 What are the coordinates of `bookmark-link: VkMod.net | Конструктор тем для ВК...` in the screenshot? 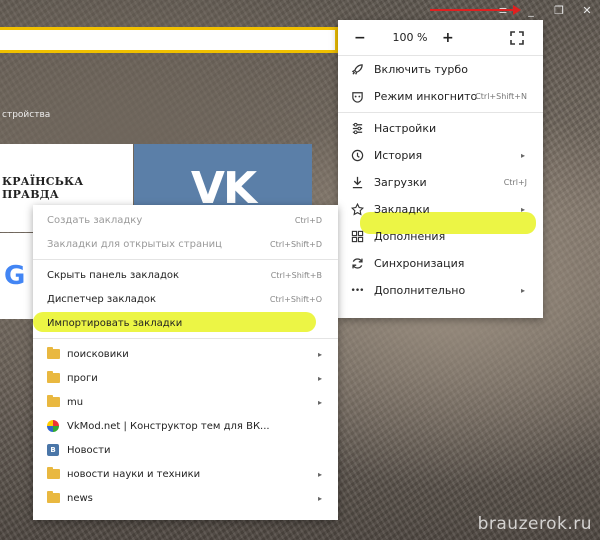 It's located at (185, 426).